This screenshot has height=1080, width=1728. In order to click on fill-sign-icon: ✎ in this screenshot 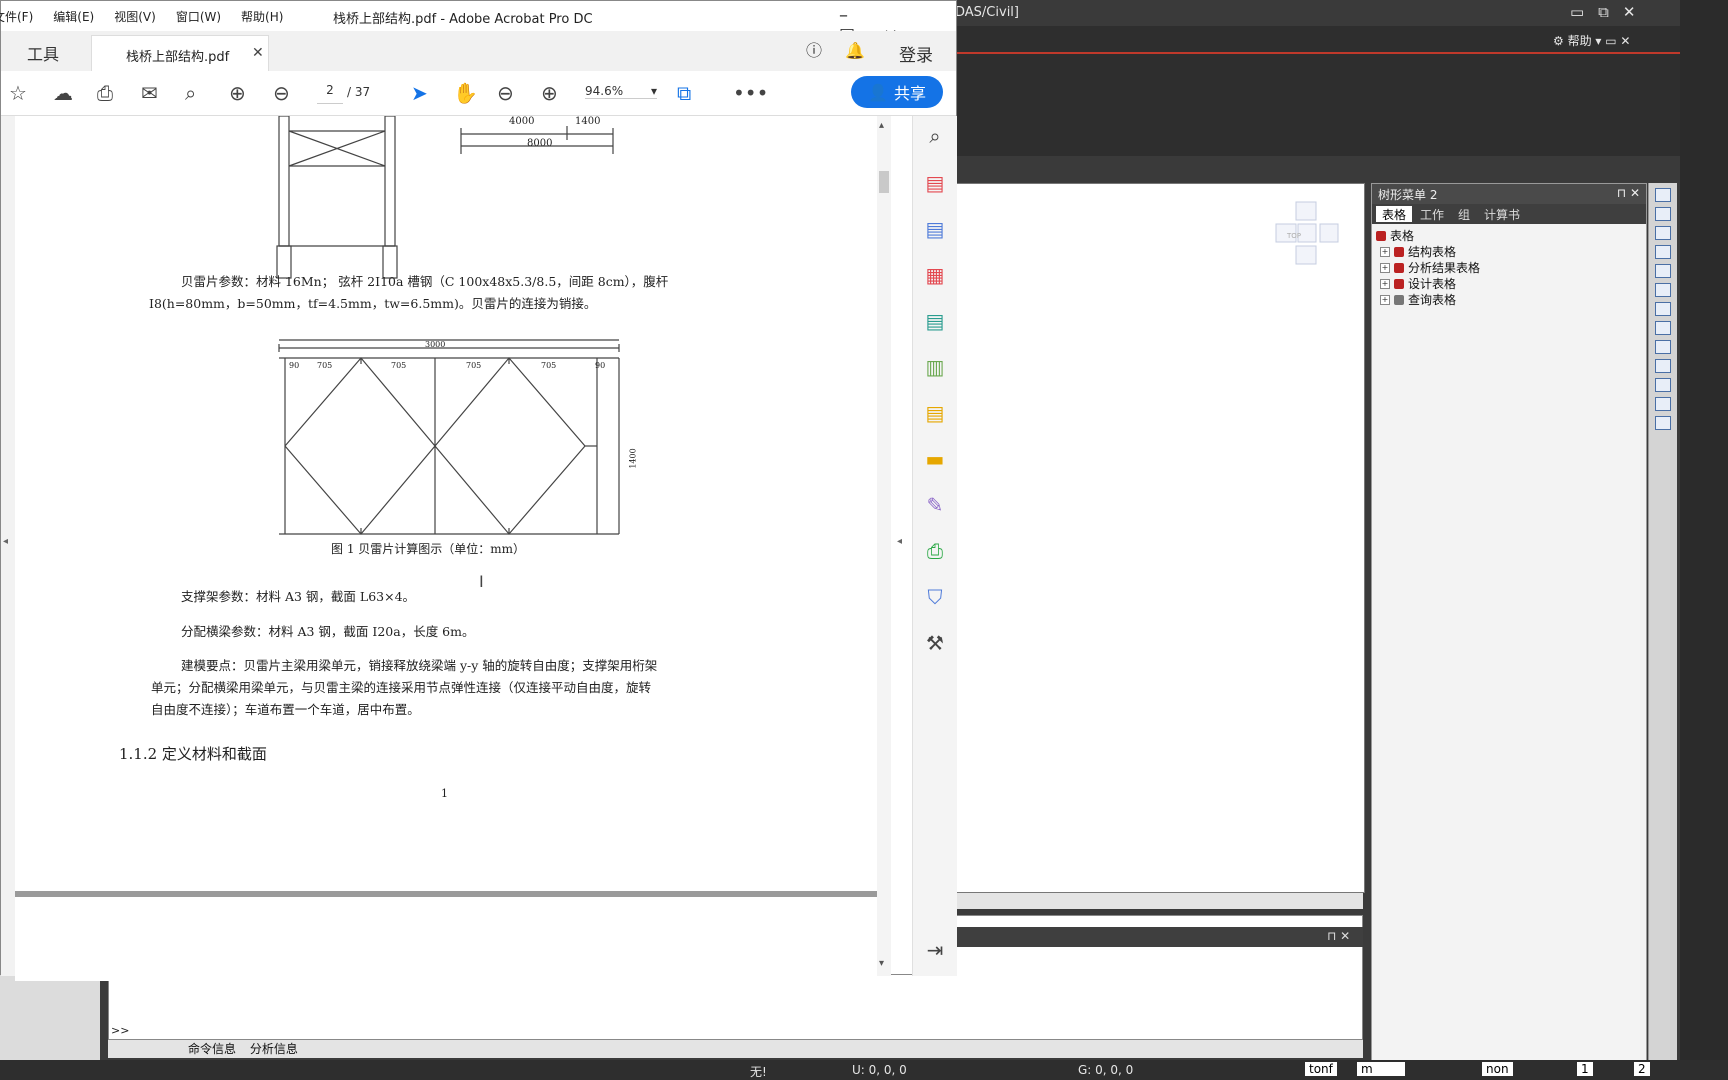, I will do `click(935, 505)`.